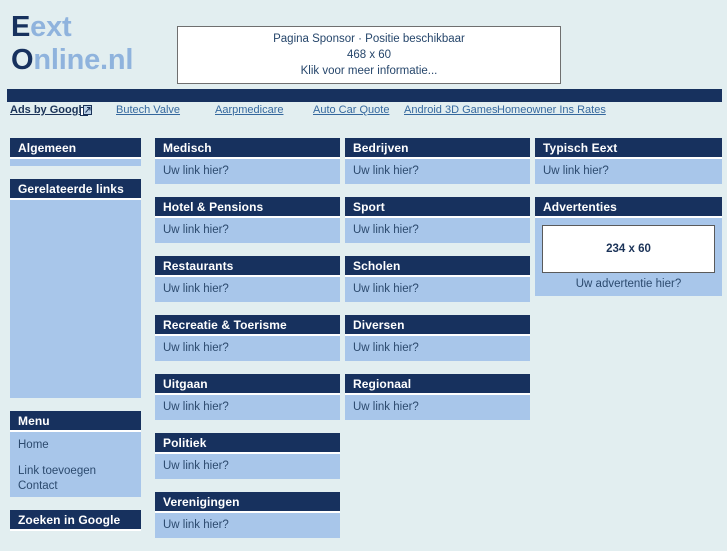 This screenshot has width=727, height=551. Describe the element at coordinates (49, 110) in the screenshot. I see `ads-by-google-label: Ads by Google` at that location.